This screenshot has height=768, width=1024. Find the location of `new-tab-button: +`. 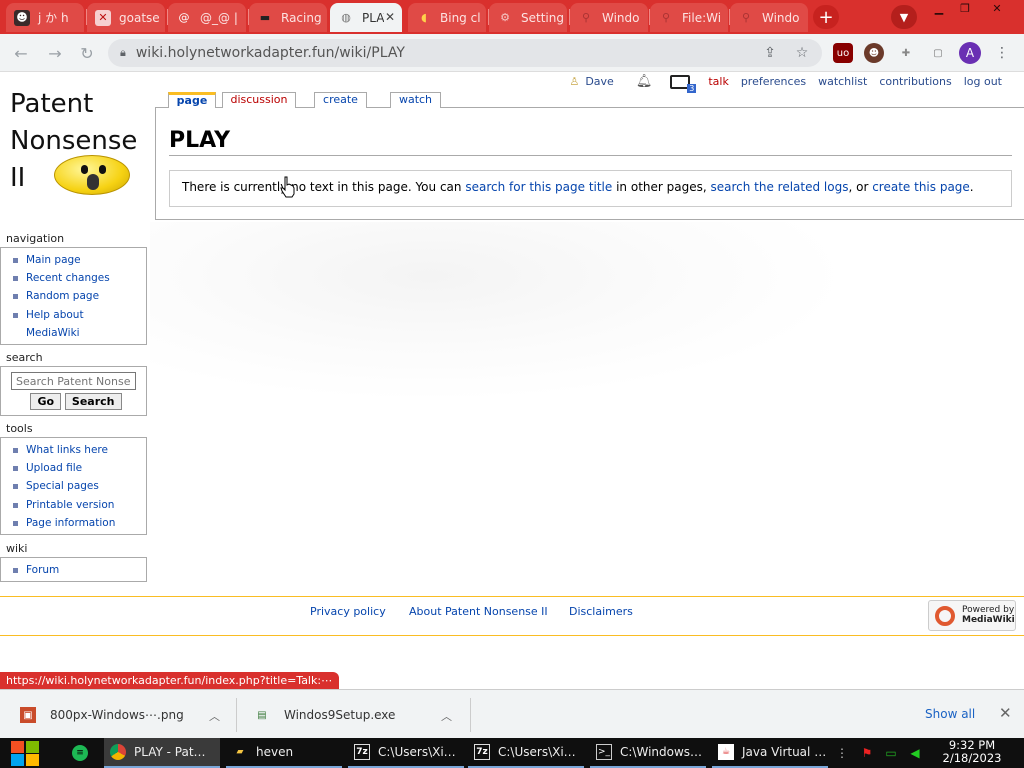

new-tab-button: + is located at coordinates (826, 17).